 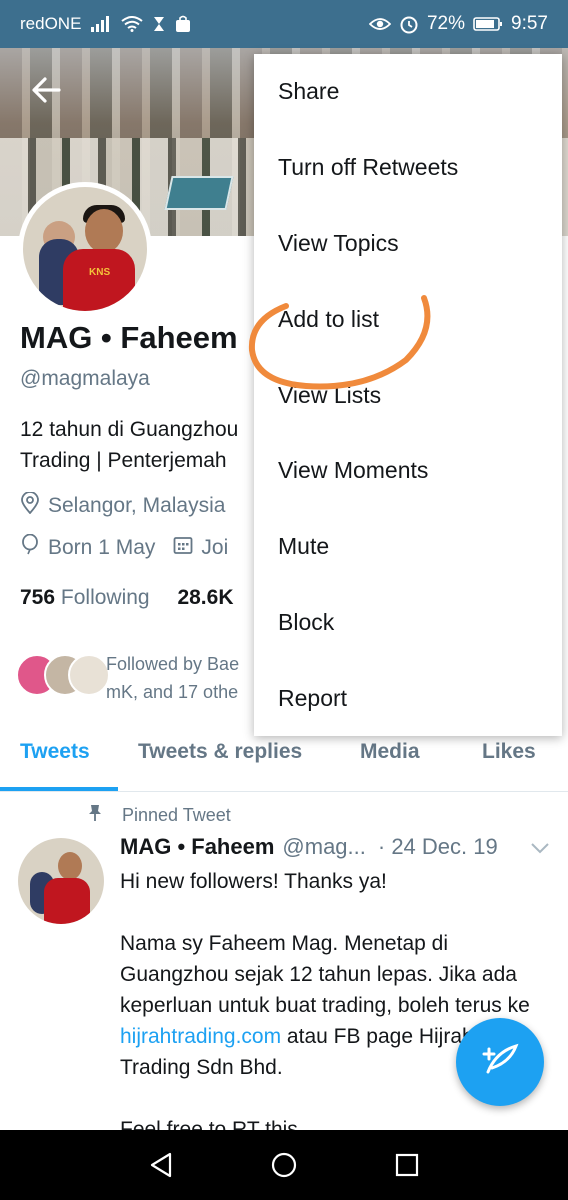 I want to click on tweet-link: hijrahtrading.com, so click(x=200, y=1036).